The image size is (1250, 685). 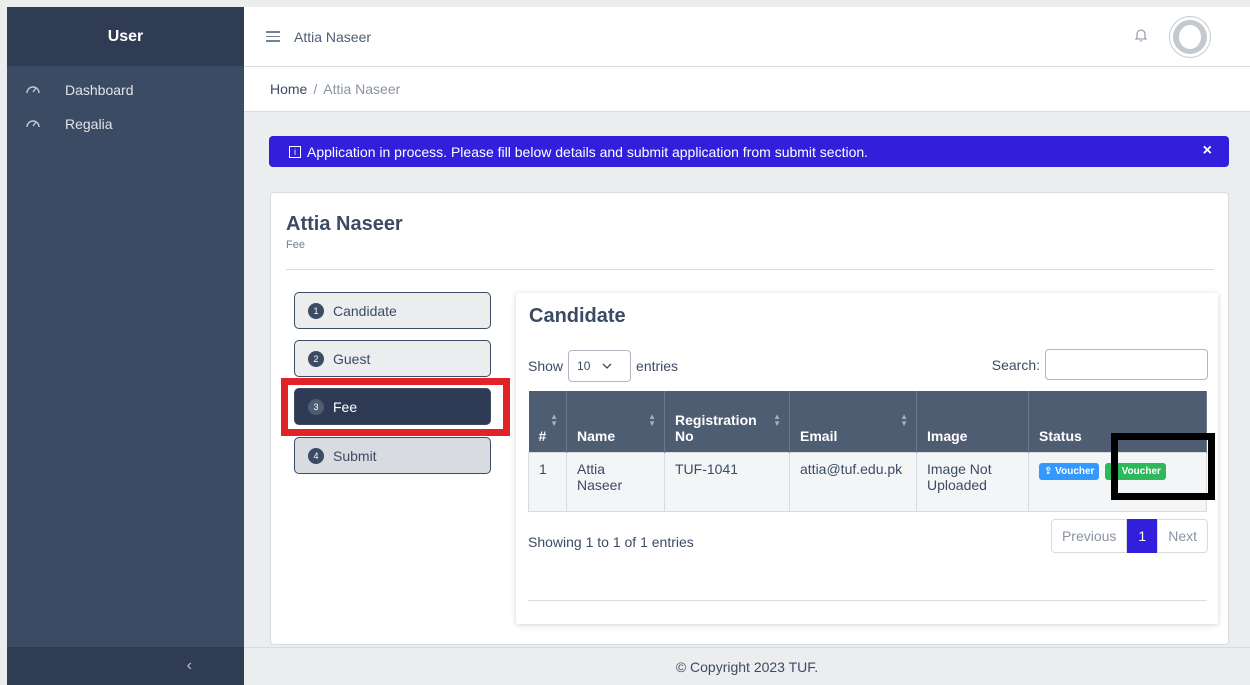 What do you see at coordinates (1126, 364) in the screenshot?
I see `search-input` at bounding box center [1126, 364].